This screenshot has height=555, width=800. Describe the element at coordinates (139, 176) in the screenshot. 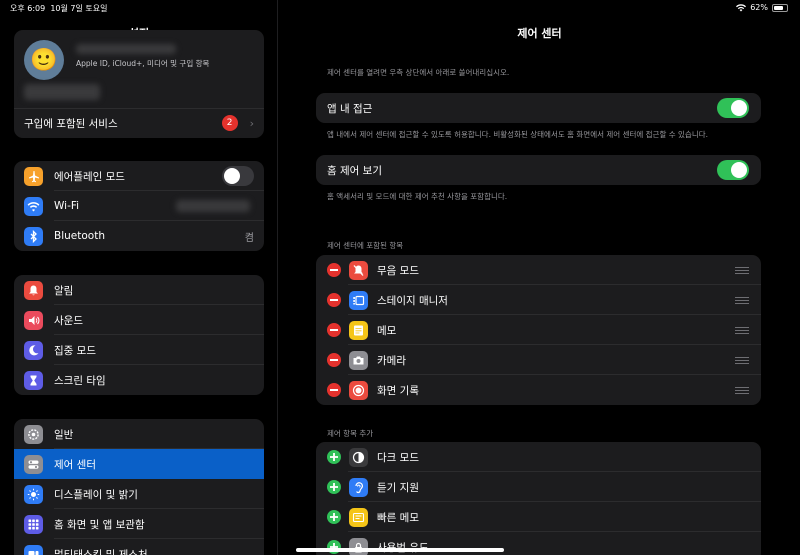

I see `sidebar-item-airplane: 에어플레인 모드` at that location.